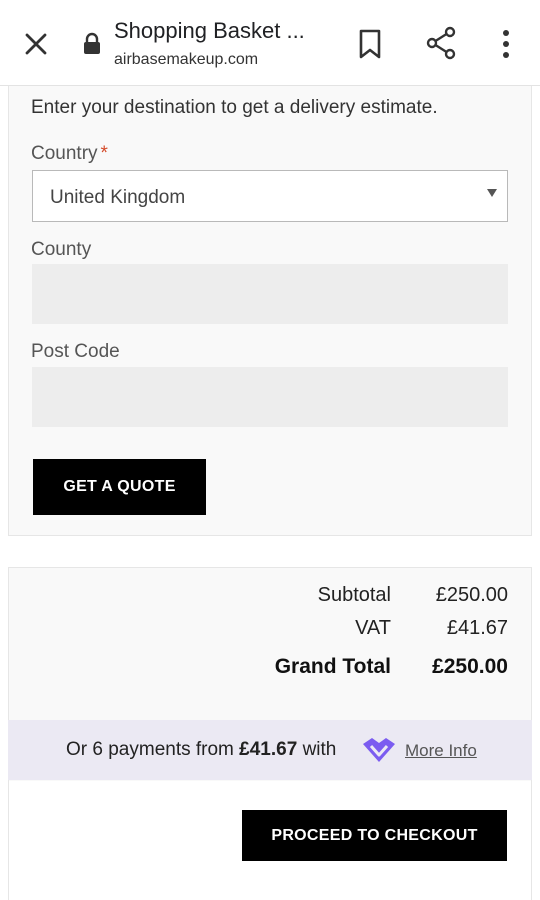 This screenshot has width=540, height=900. I want to click on laybuy-heart-icon, so click(379, 750).